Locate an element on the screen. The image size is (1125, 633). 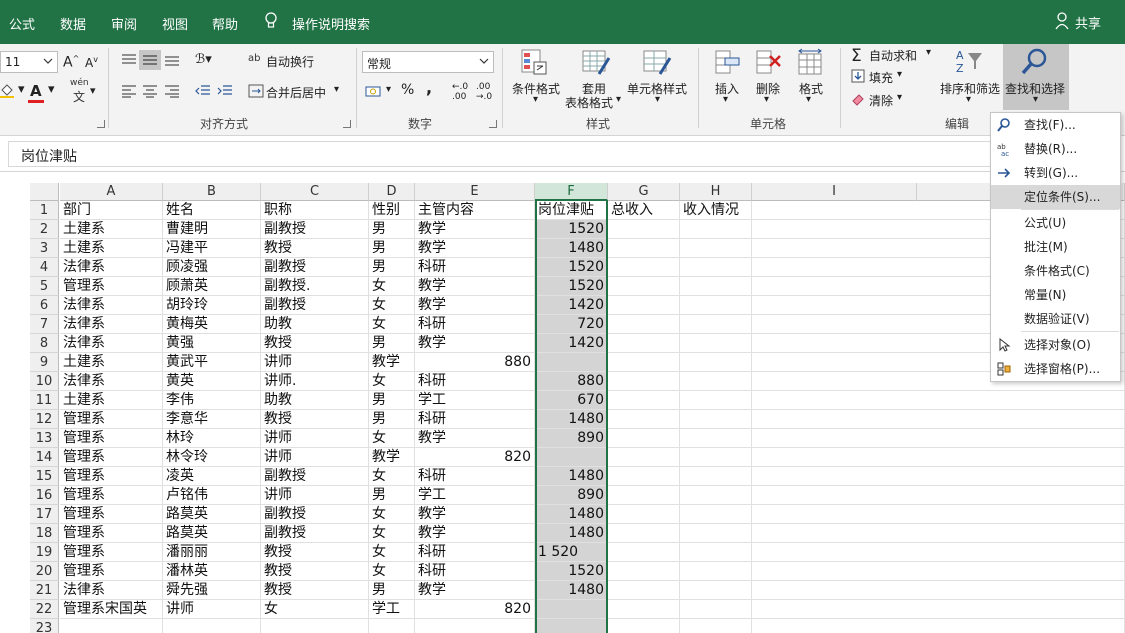
cell-H3 is located at coordinates (716, 248).